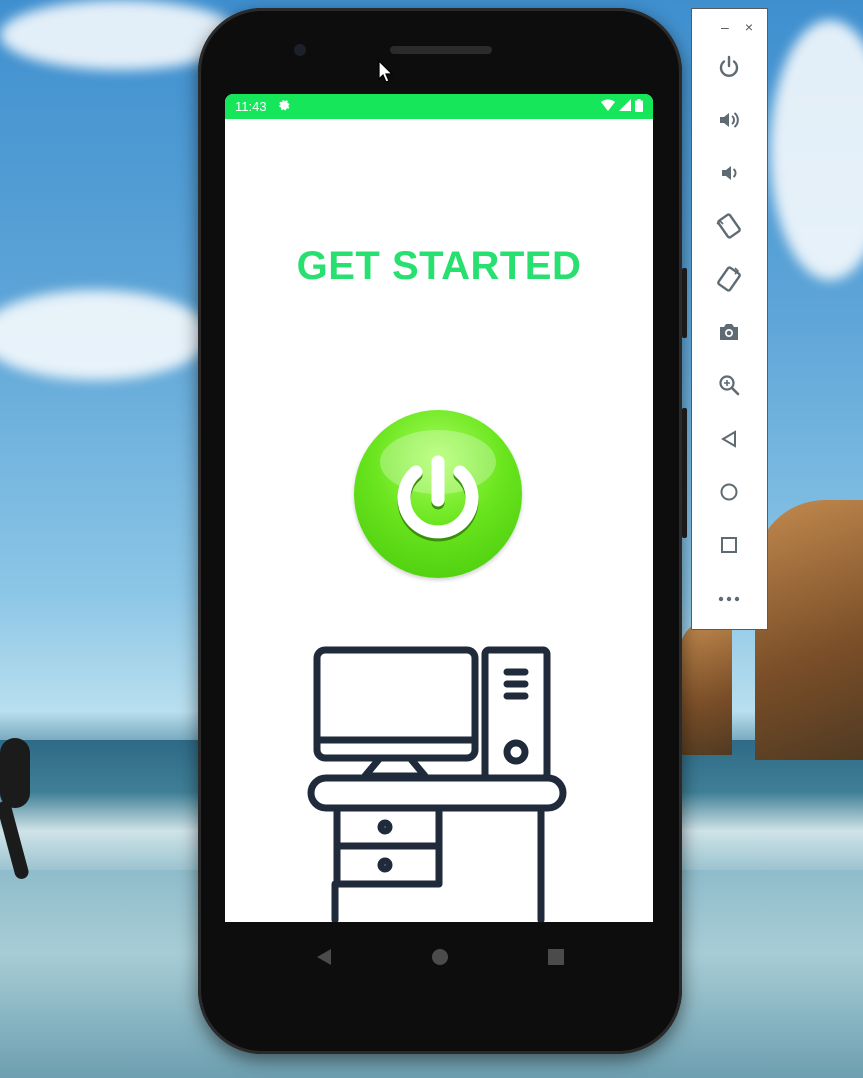 The image size is (863, 1078). I want to click on volume-up-icon, so click(729, 120).